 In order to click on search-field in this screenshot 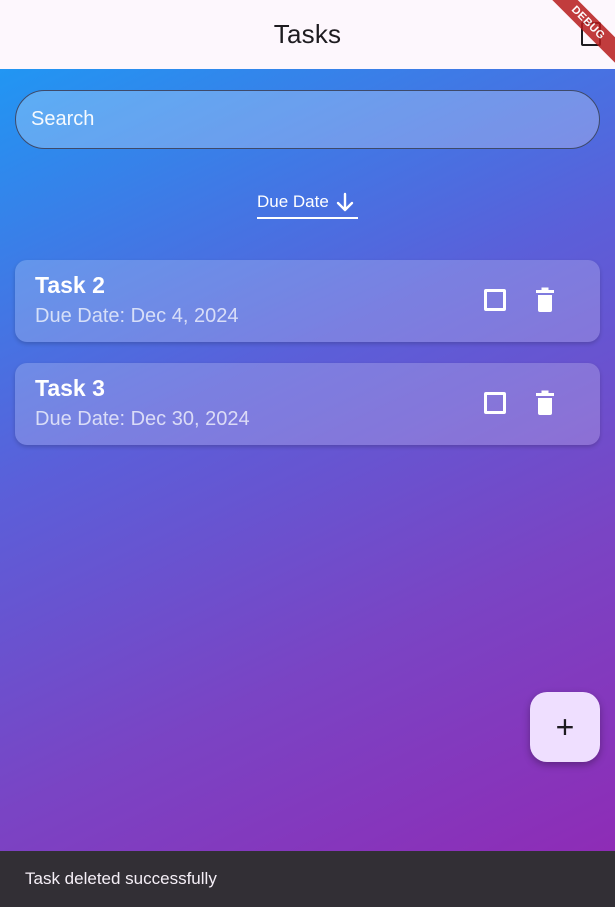, I will do `click(307, 119)`.